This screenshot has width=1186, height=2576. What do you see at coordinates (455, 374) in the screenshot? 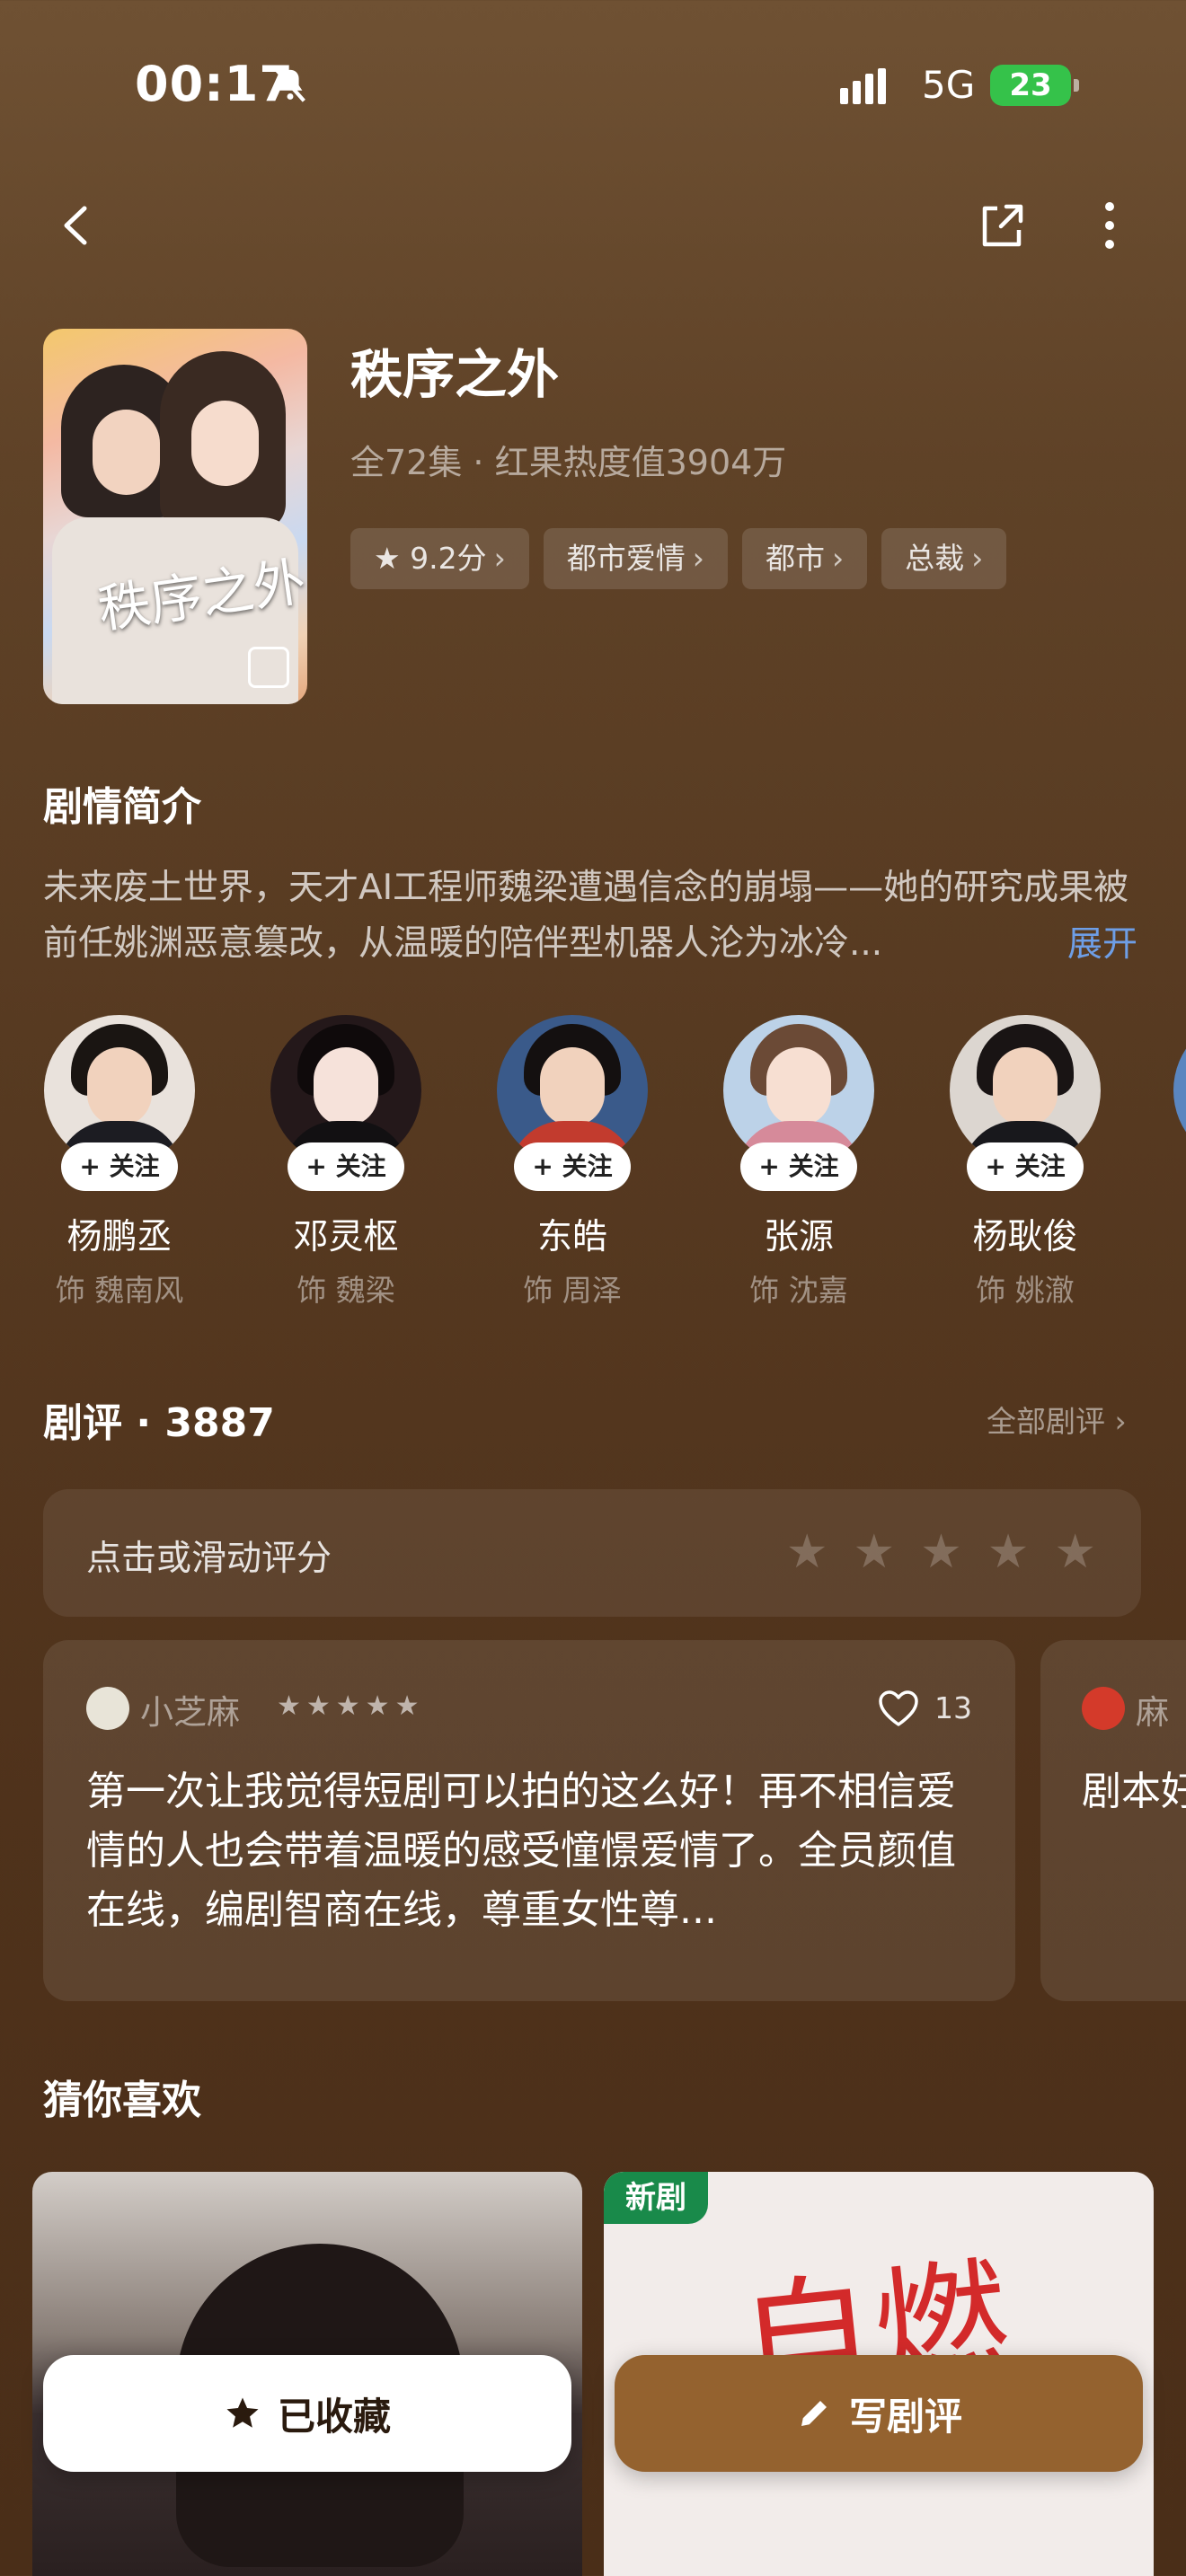
I see `drama-title: 秩序之外` at bounding box center [455, 374].